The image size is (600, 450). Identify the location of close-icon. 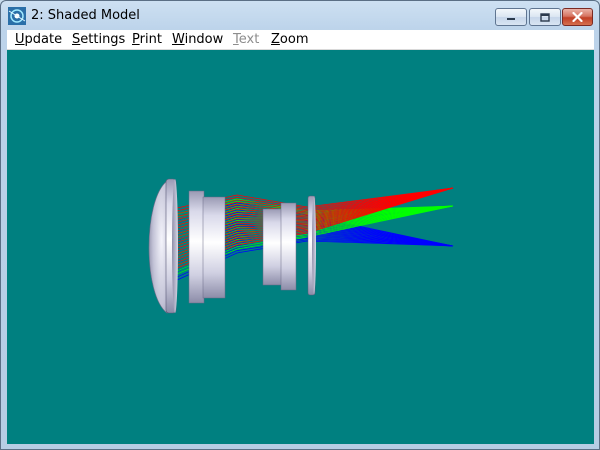
(577, 17).